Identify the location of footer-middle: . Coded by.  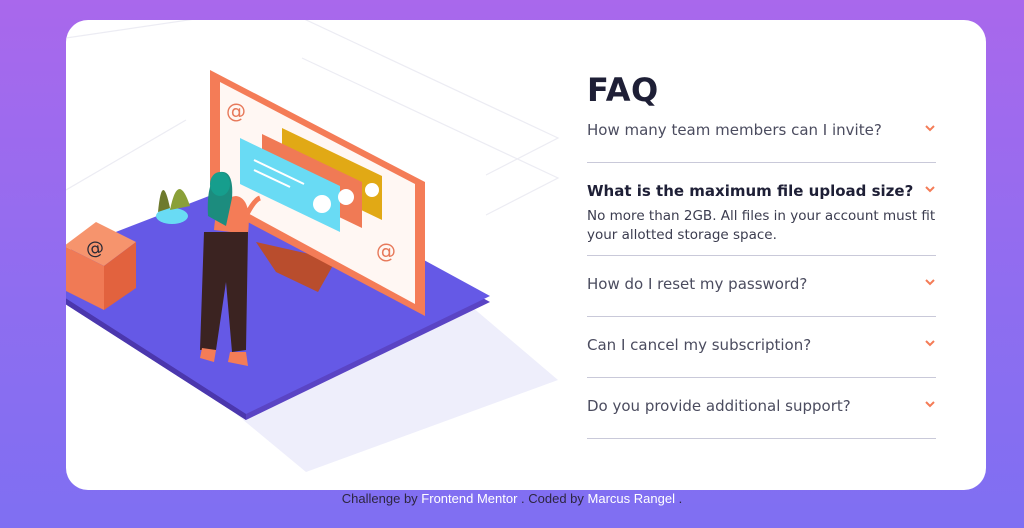
(552, 498).